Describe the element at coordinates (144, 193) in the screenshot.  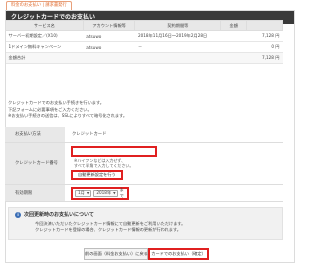
I see `form-row-expiry: 有効期限 1月 ▼ 2018年 ▼ まで` at that location.